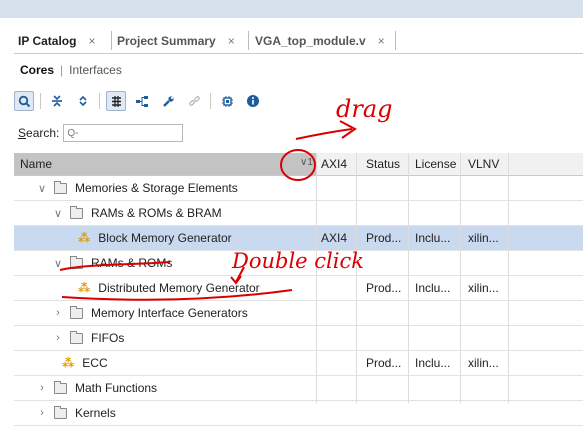 The width and height of the screenshot is (583, 426). I want to click on column-header-vlnv: VLNV, so click(483, 164).